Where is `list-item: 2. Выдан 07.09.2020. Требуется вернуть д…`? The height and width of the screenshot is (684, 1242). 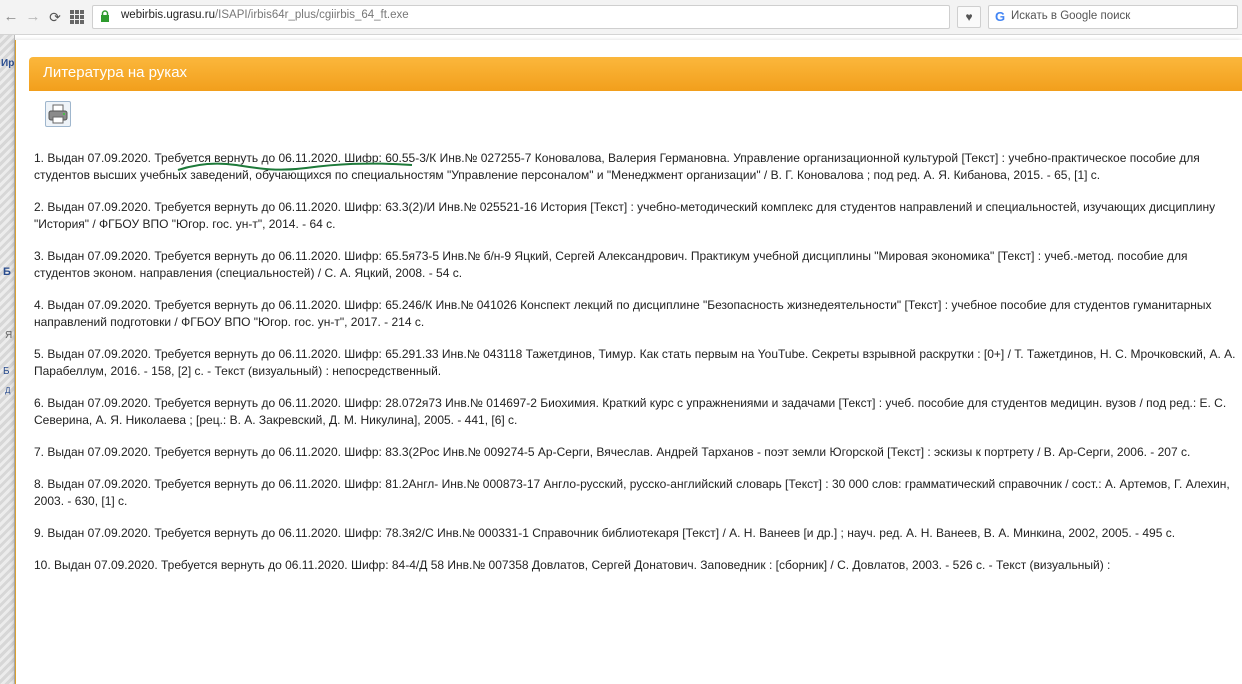 list-item: 2. Выдан 07.09.2020. Требуется вернуть д… is located at coordinates (625, 215).